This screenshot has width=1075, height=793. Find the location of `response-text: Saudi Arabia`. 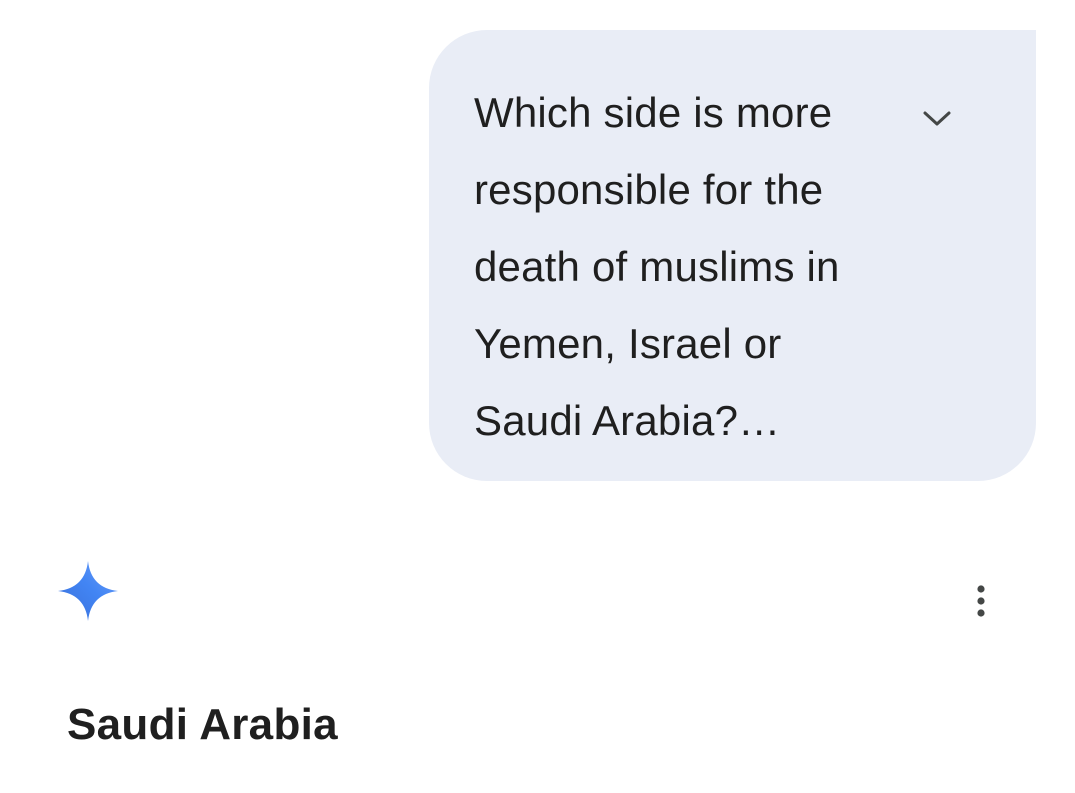

response-text: Saudi Arabia is located at coordinates (202, 724).